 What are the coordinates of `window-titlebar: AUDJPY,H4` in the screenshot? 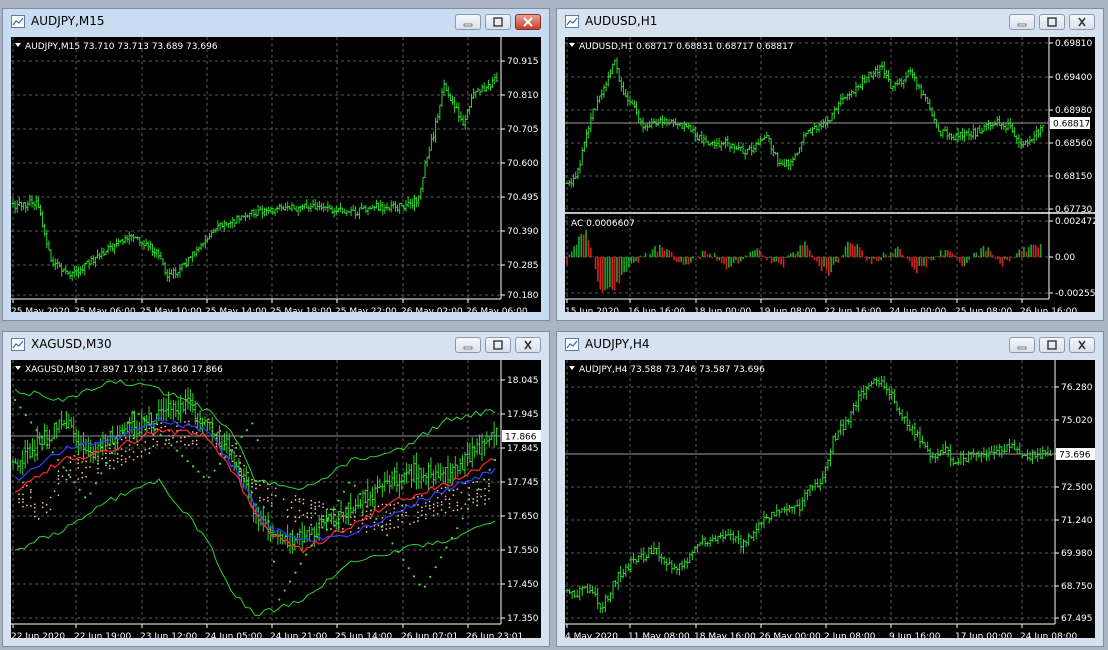 It's located at (830, 345).